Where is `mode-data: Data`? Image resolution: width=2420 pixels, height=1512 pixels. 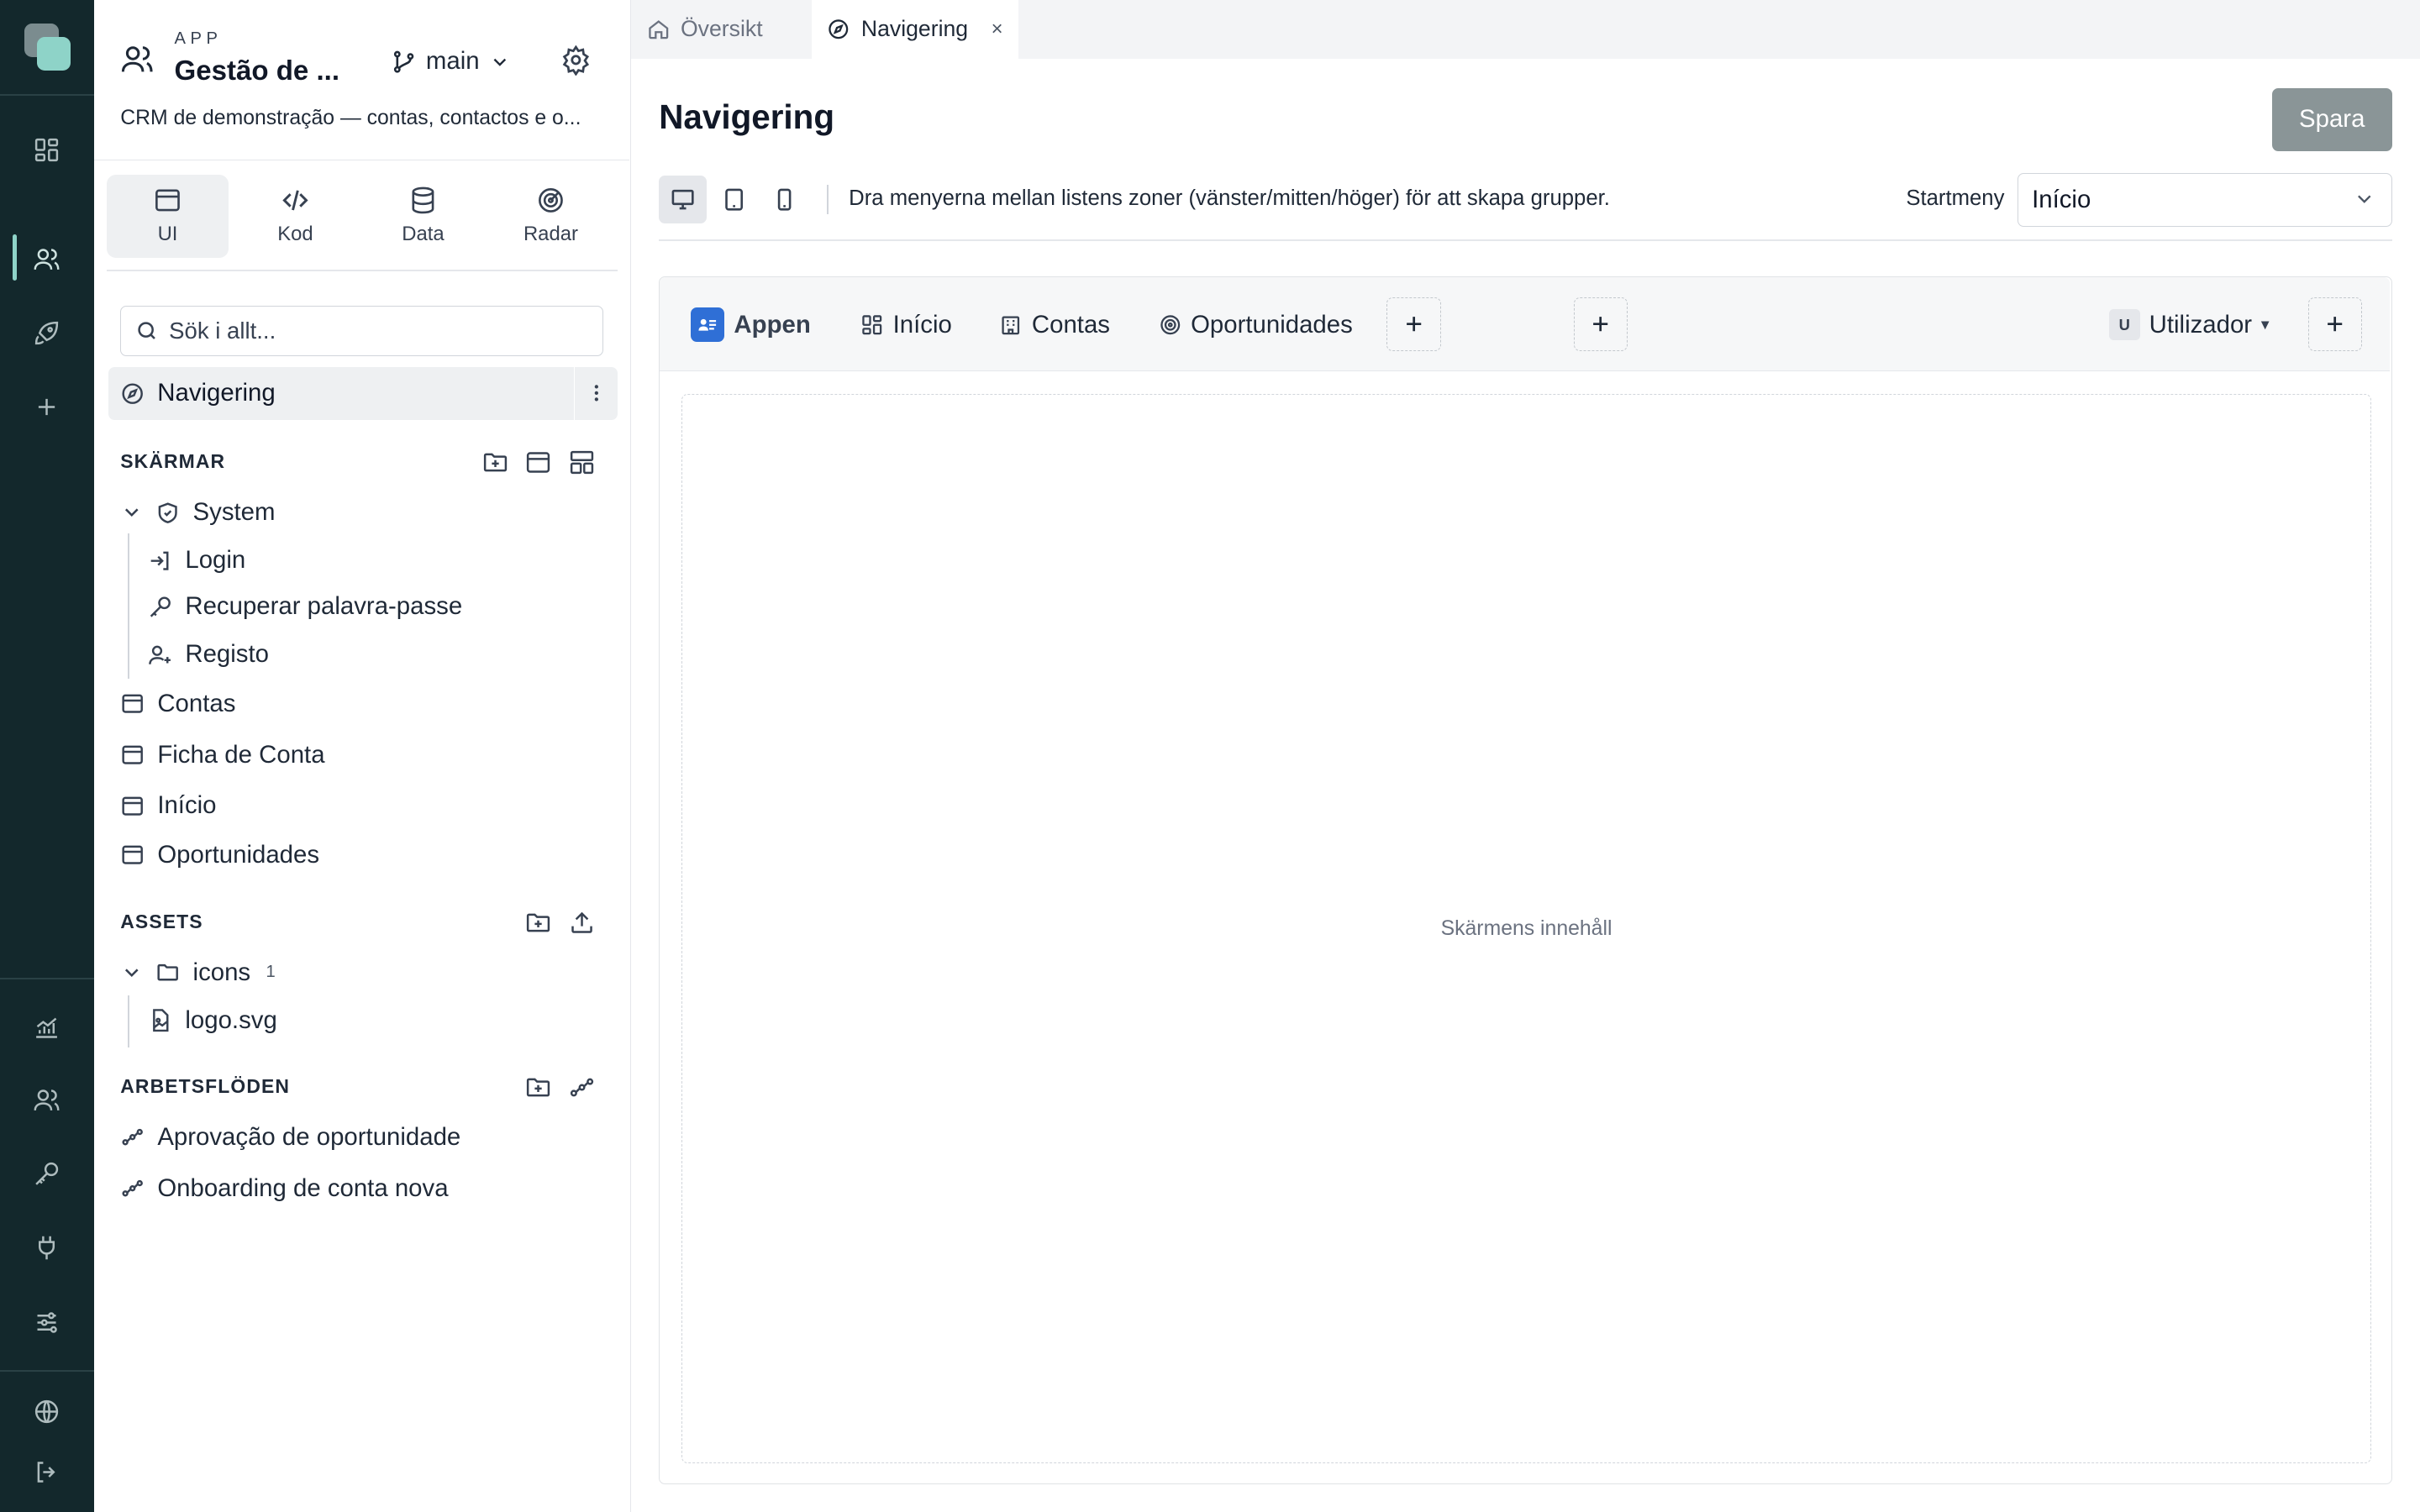
mode-data: Data is located at coordinates (423, 216).